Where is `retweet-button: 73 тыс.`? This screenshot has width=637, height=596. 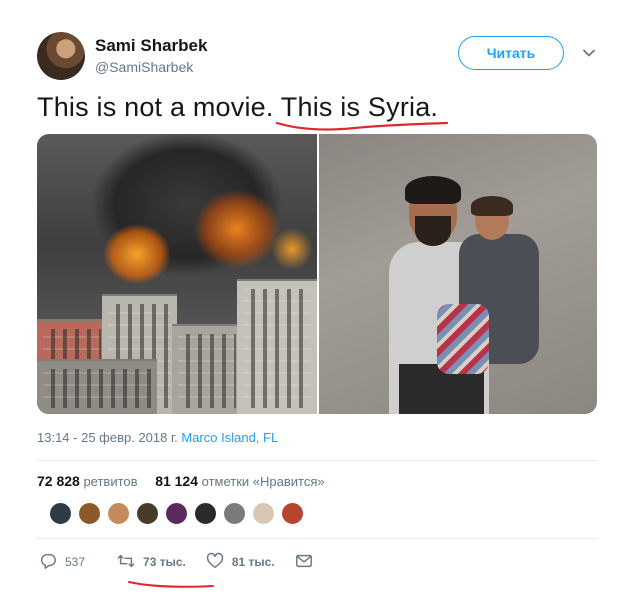 retweet-button: 73 тыс. is located at coordinates (151, 562).